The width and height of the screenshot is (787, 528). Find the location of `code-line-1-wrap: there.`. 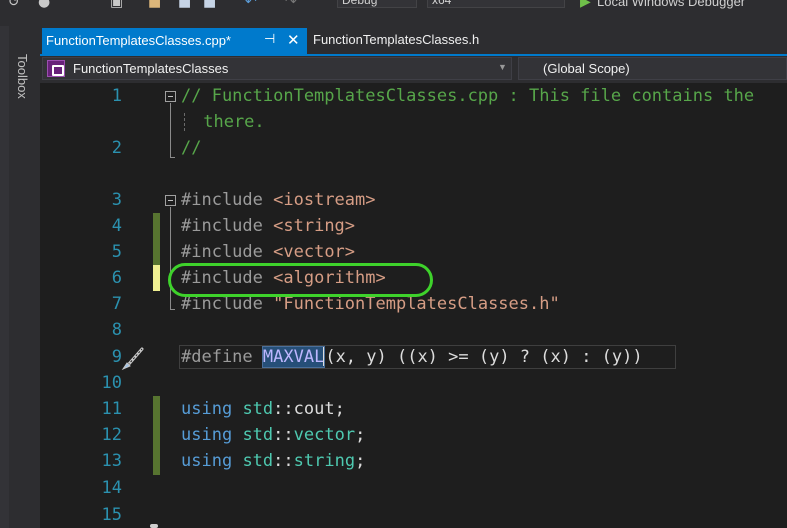

code-line-1-wrap: there. is located at coordinates (229, 122).